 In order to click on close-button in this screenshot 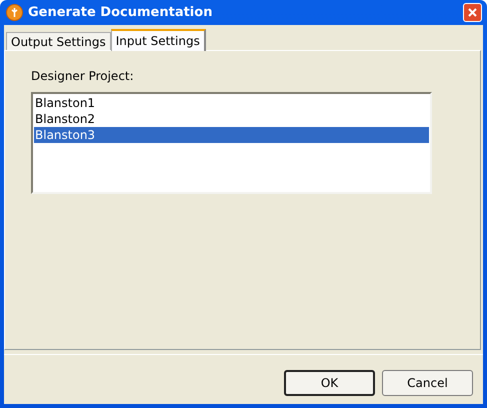, I will do `click(472, 12)`.